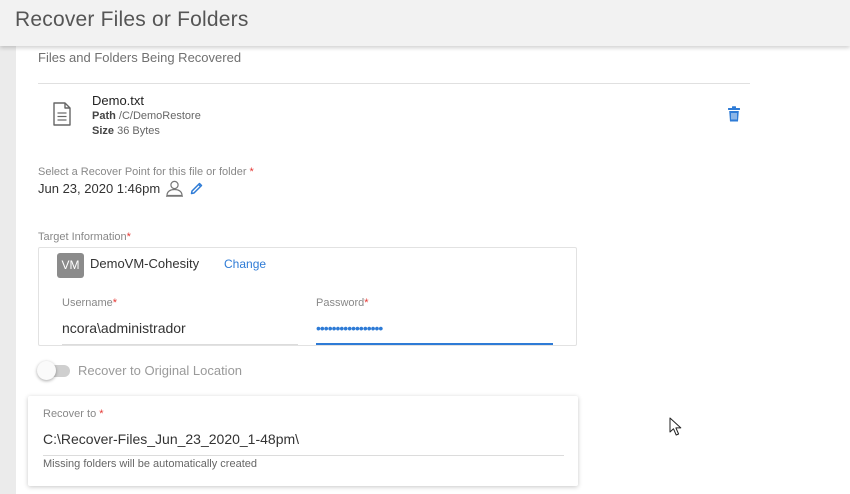 This screenshot has height=494, width=850. What do you see at coordinates (174, 188) in the screenshot?
I see `user-restore-icon` at bounding box center [174, 188].